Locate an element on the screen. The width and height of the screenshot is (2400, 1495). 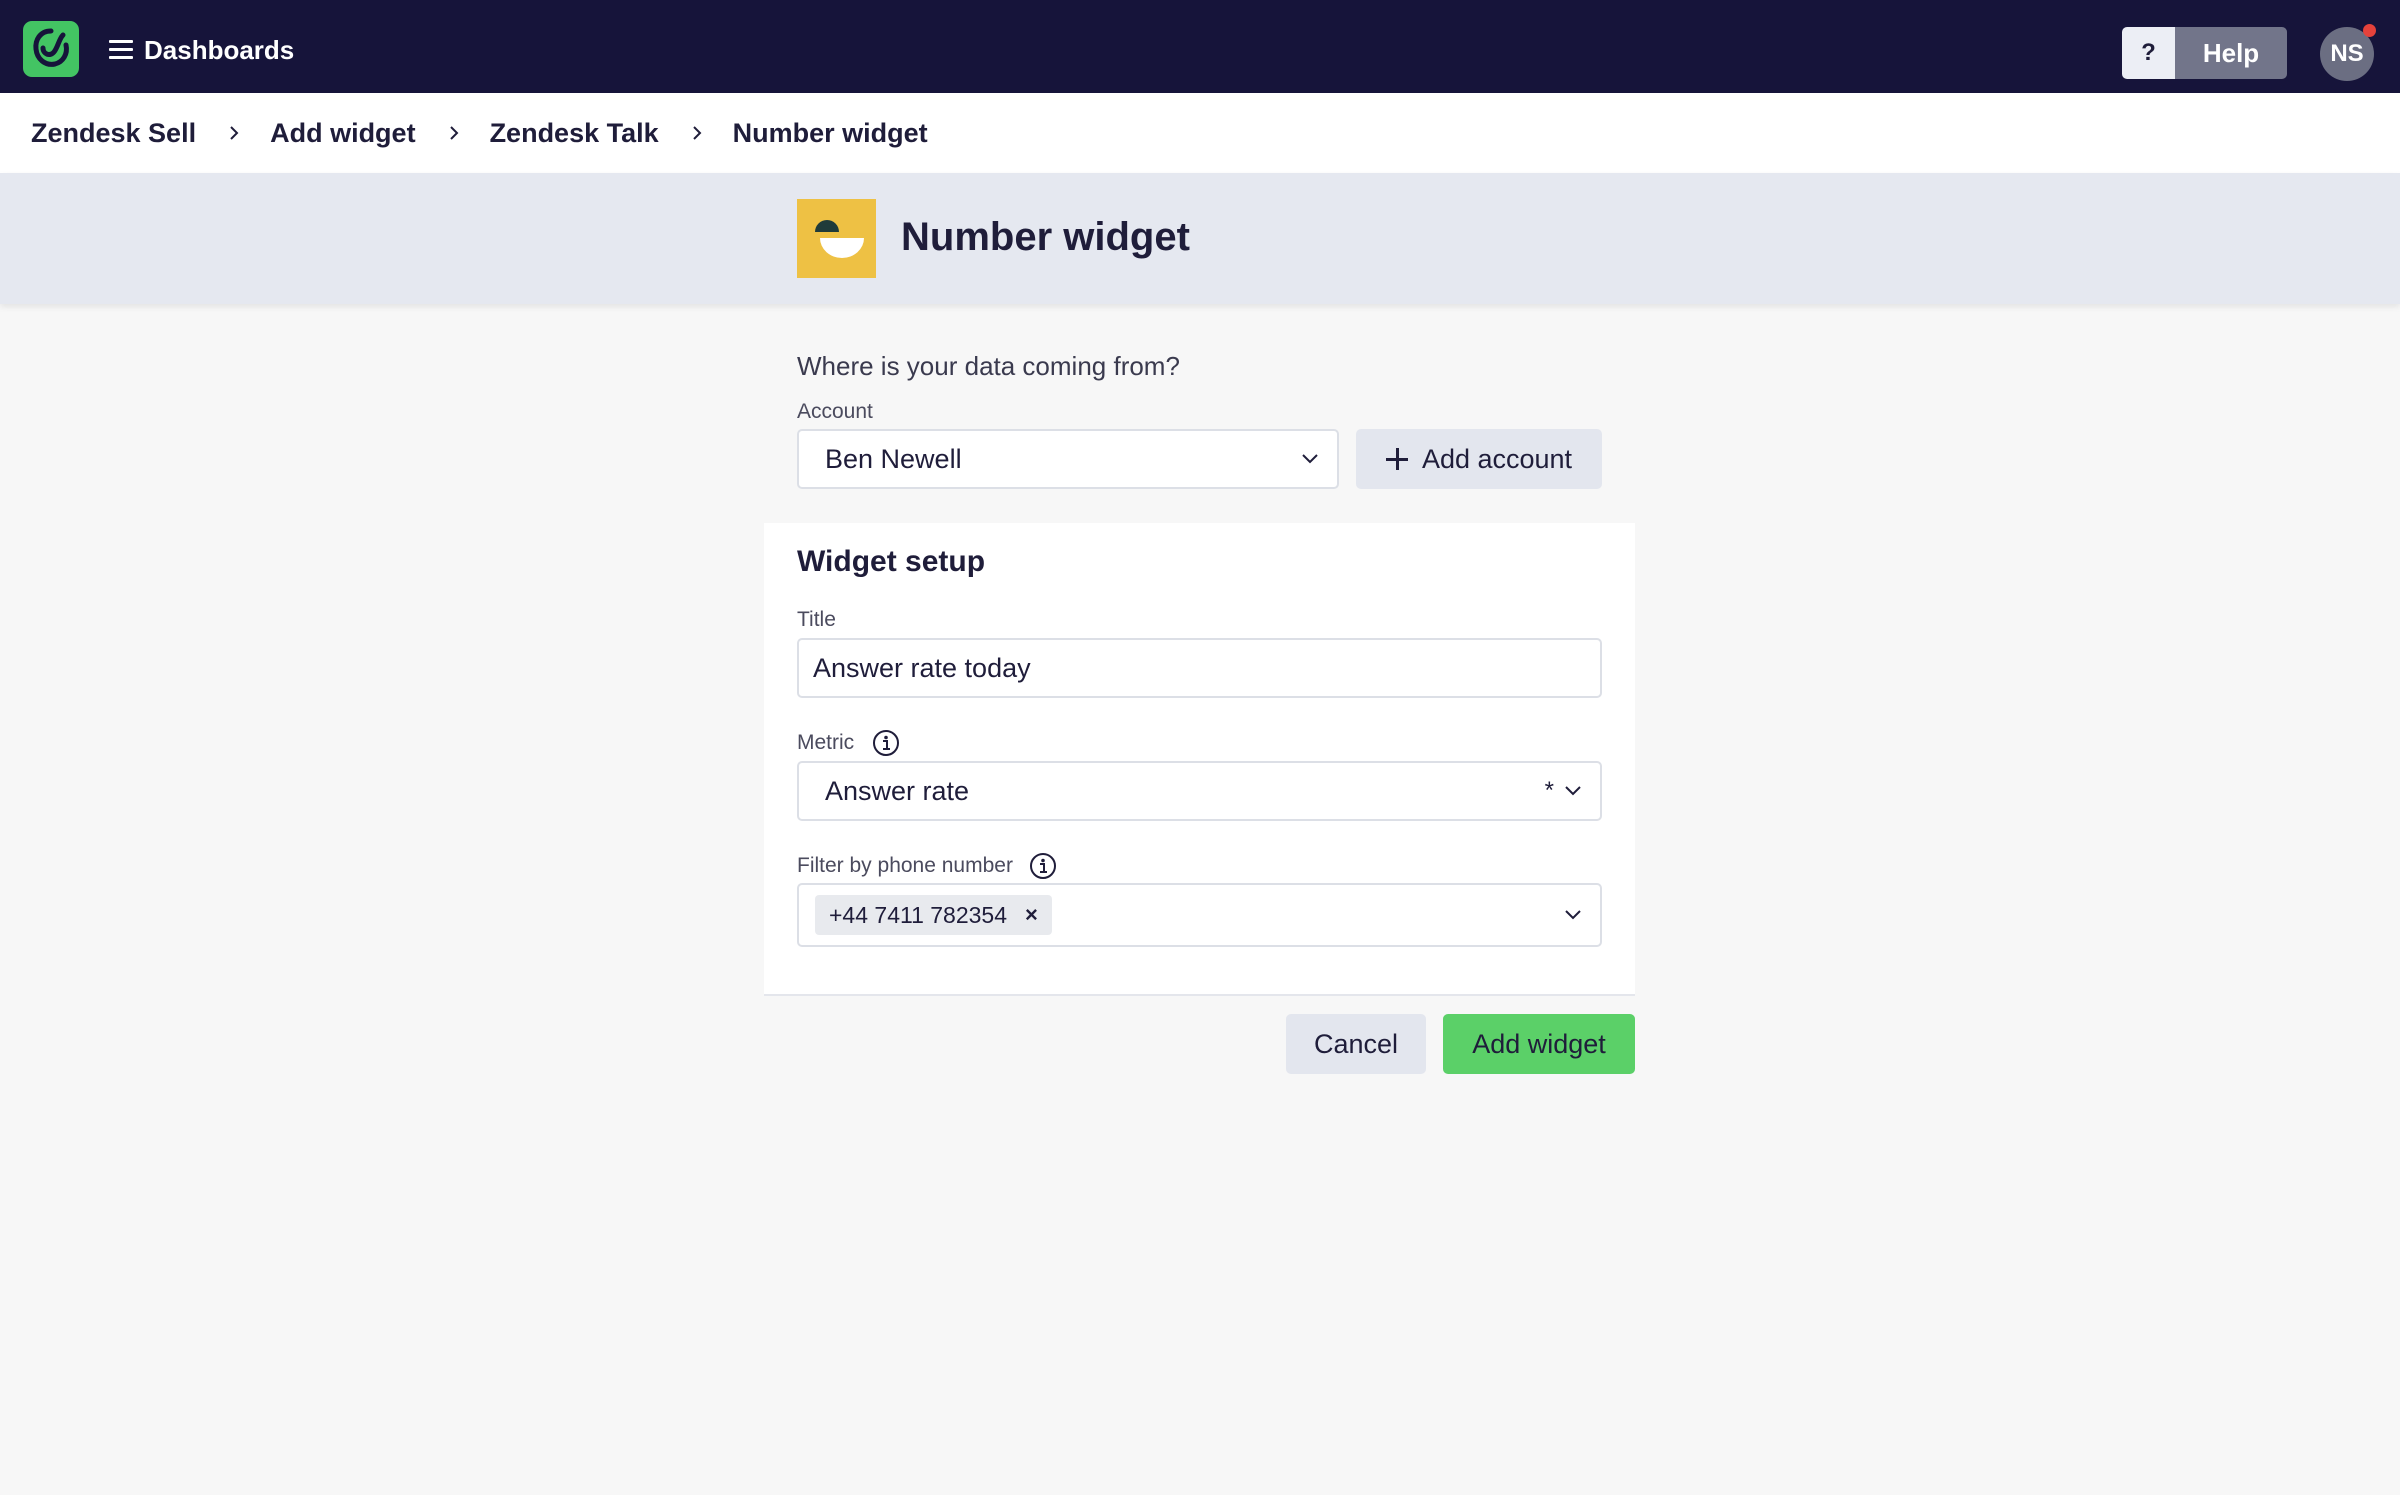
filter-info-icon is located at coordinates (1043, 866).